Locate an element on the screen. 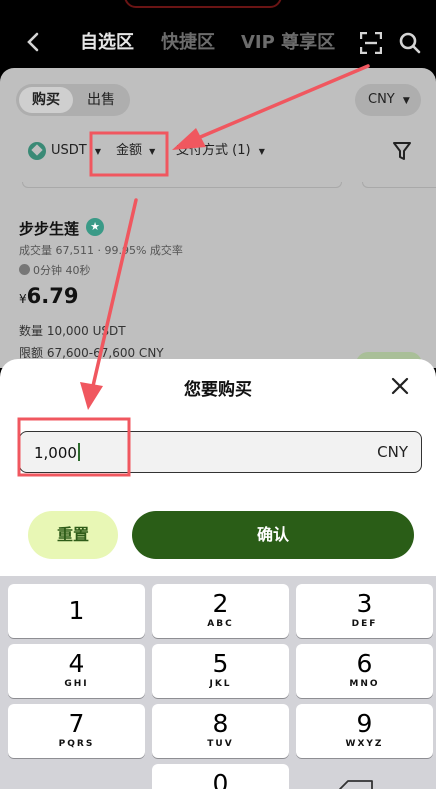  currency-select: CNY ▼ is located at coordinates (388, 100).